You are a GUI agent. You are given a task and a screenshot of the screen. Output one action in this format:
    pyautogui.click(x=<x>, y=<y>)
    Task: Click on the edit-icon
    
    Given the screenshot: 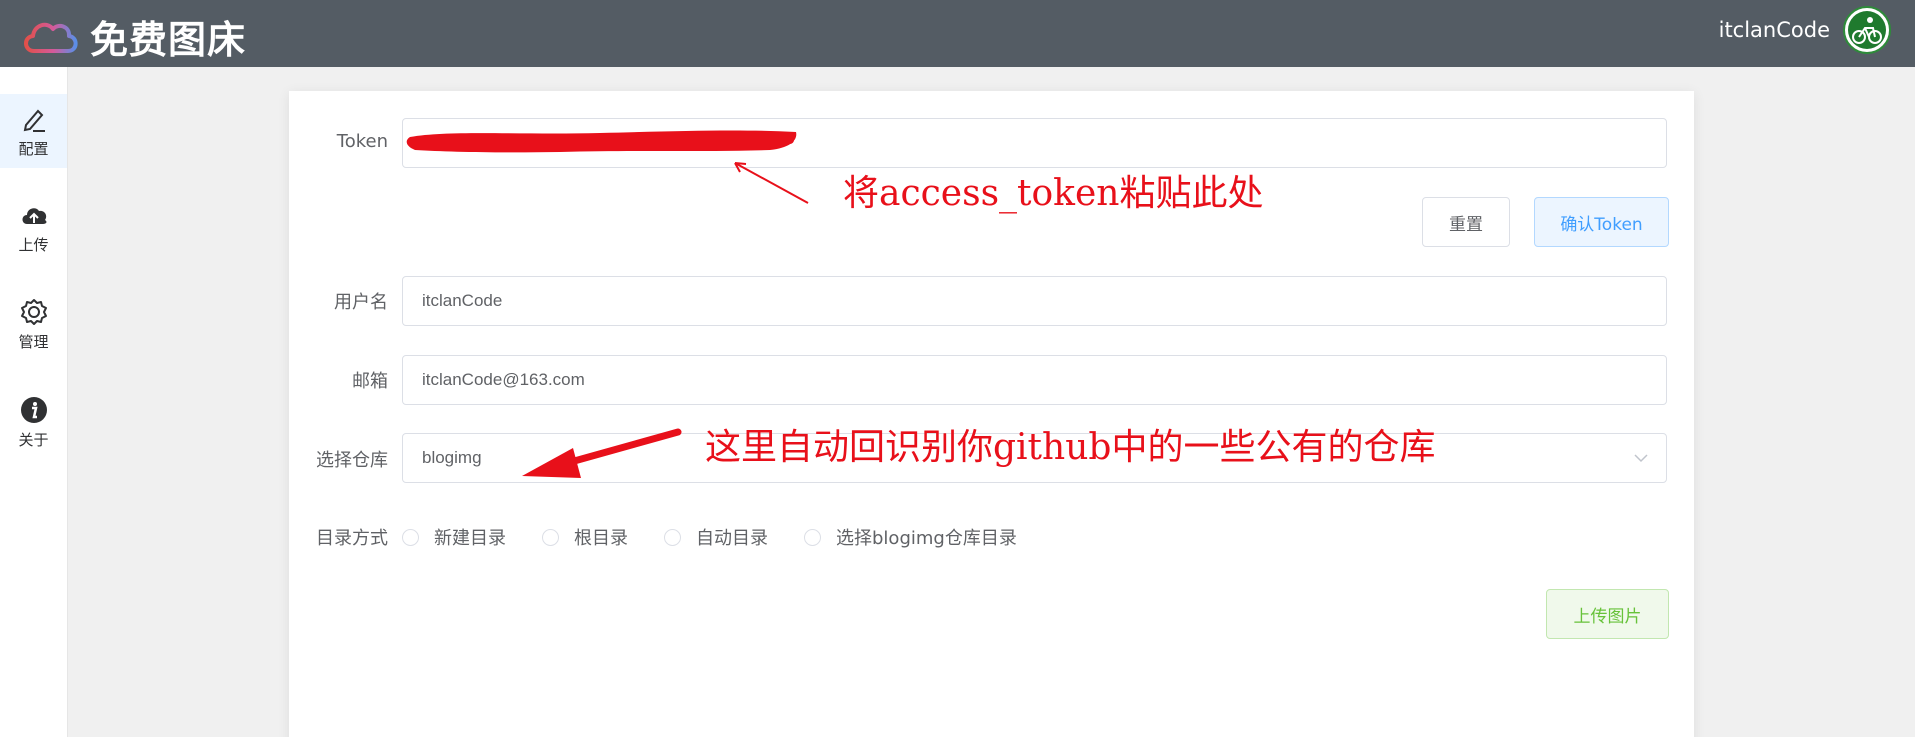 What is the action you would take?
    pyautogui.click(x=34, y=120)
    